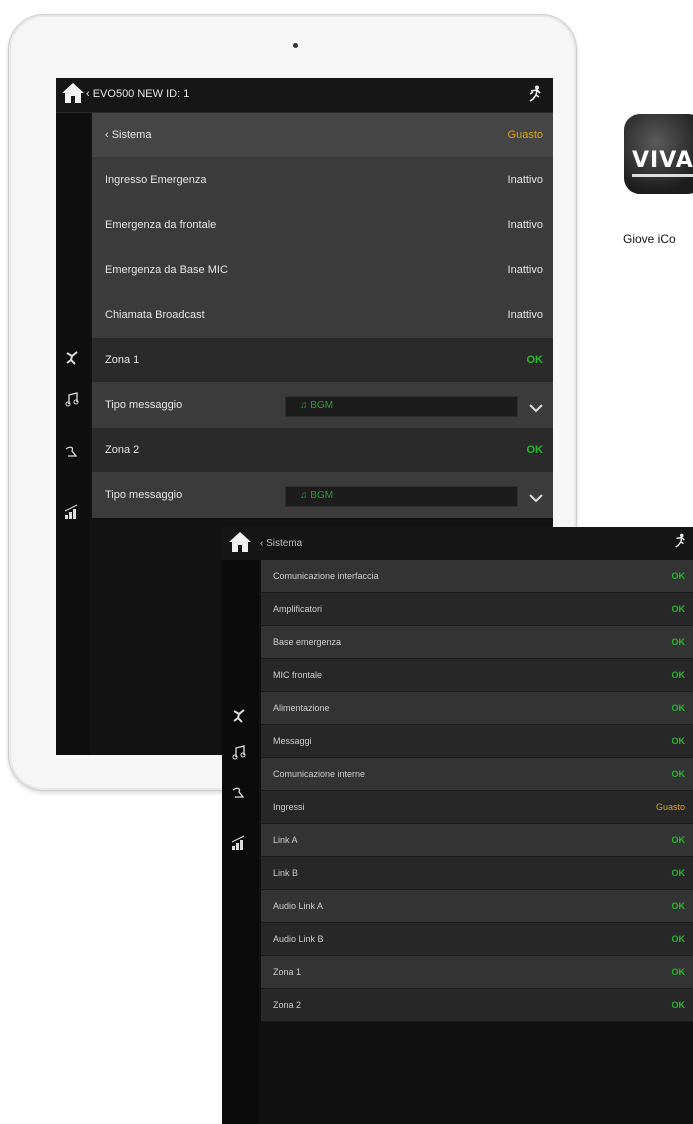 Image resolution: width=693 pixels, height=1124 pixels. Describe the element at coordinates (477, 675) in the screenshot. I see `list-item: MIC frontale OK` at that location.